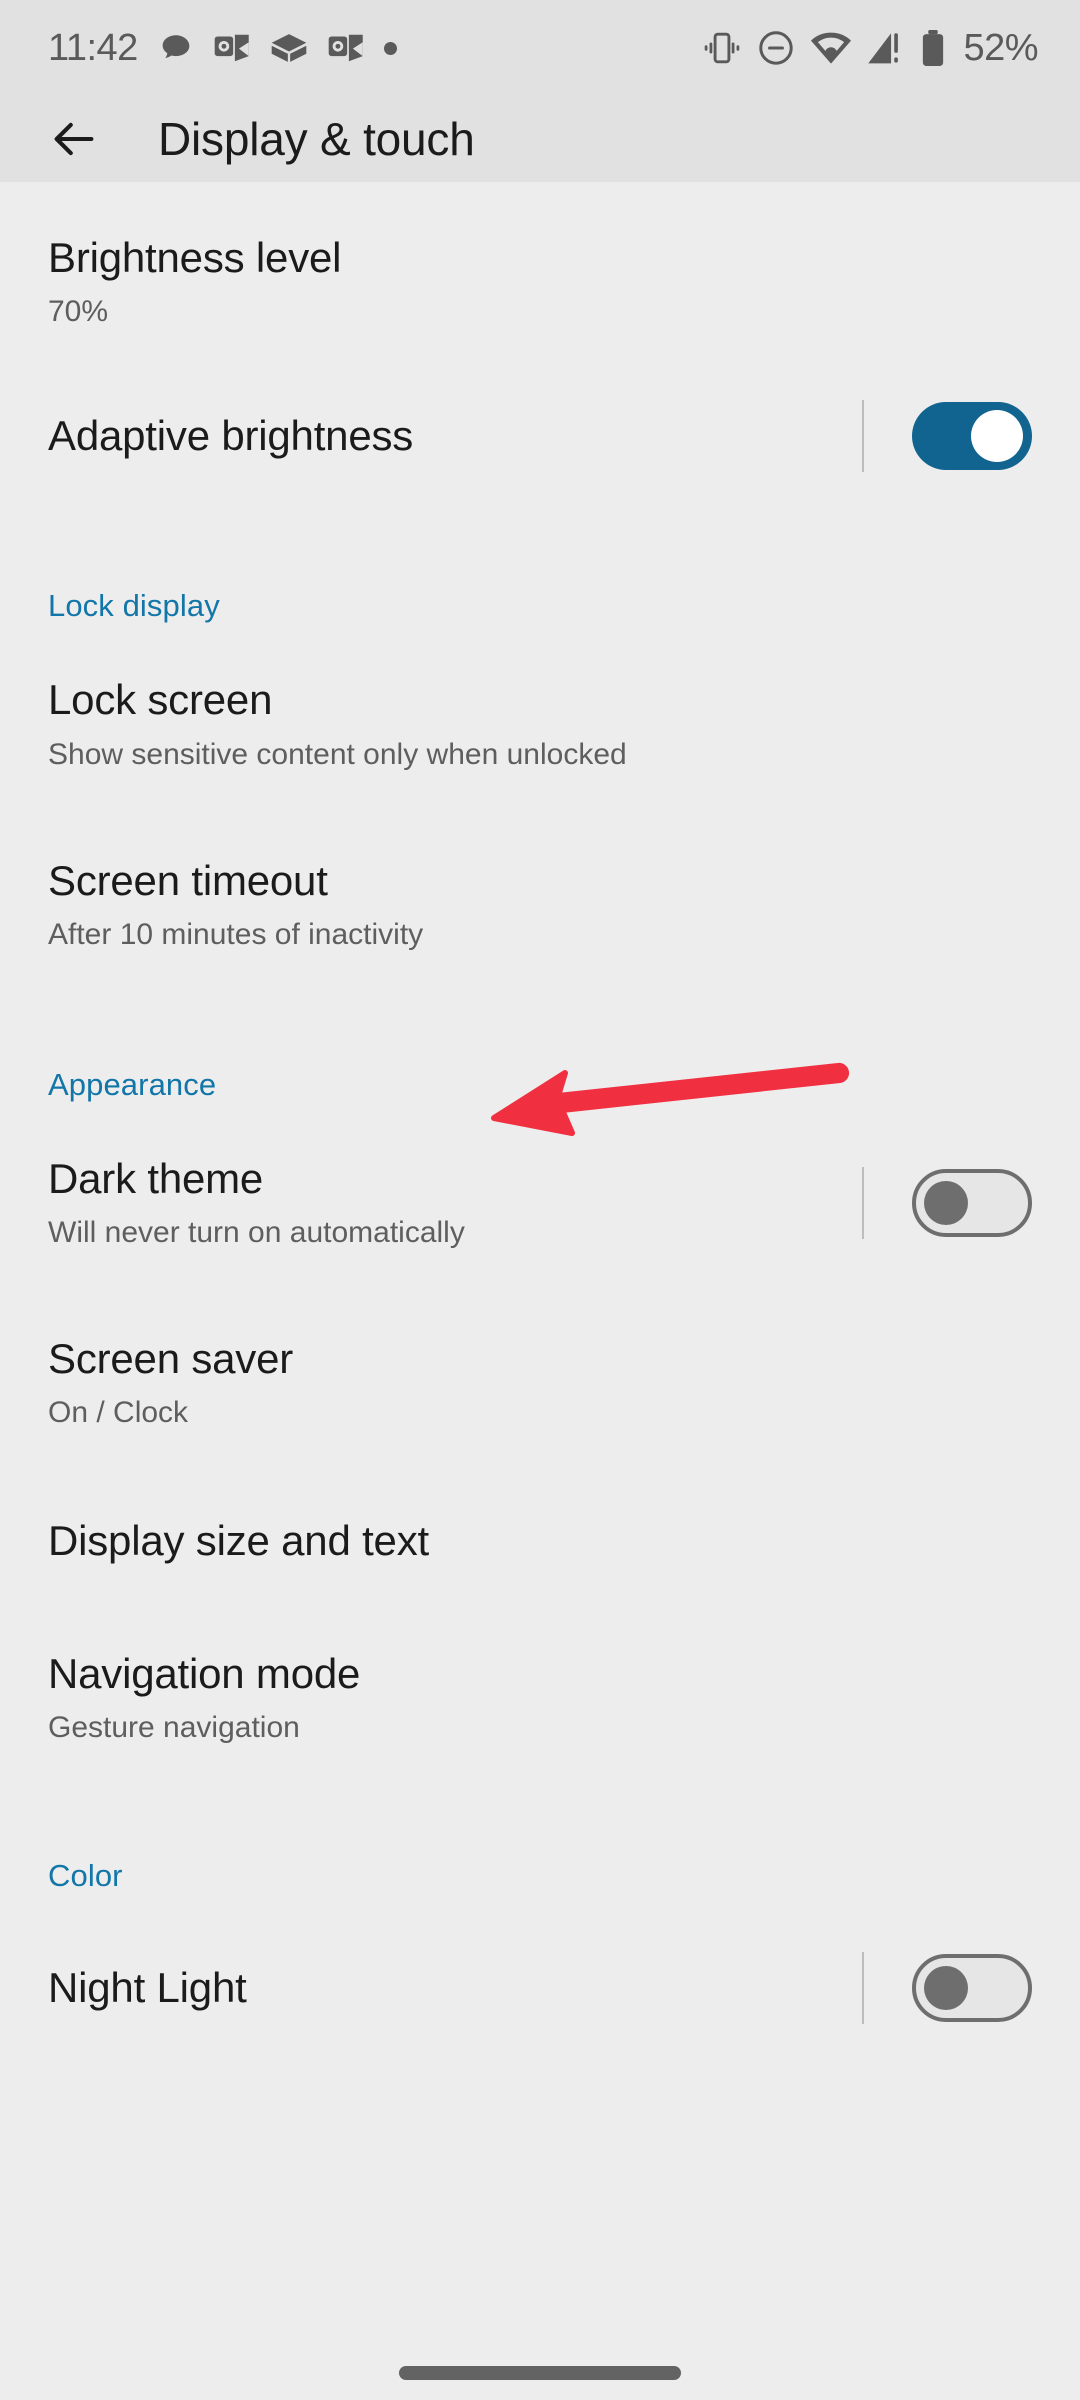  Describe the element at coordinates (776, 48) in the screenshot. I see `do-not-disturb-icon` at that location.